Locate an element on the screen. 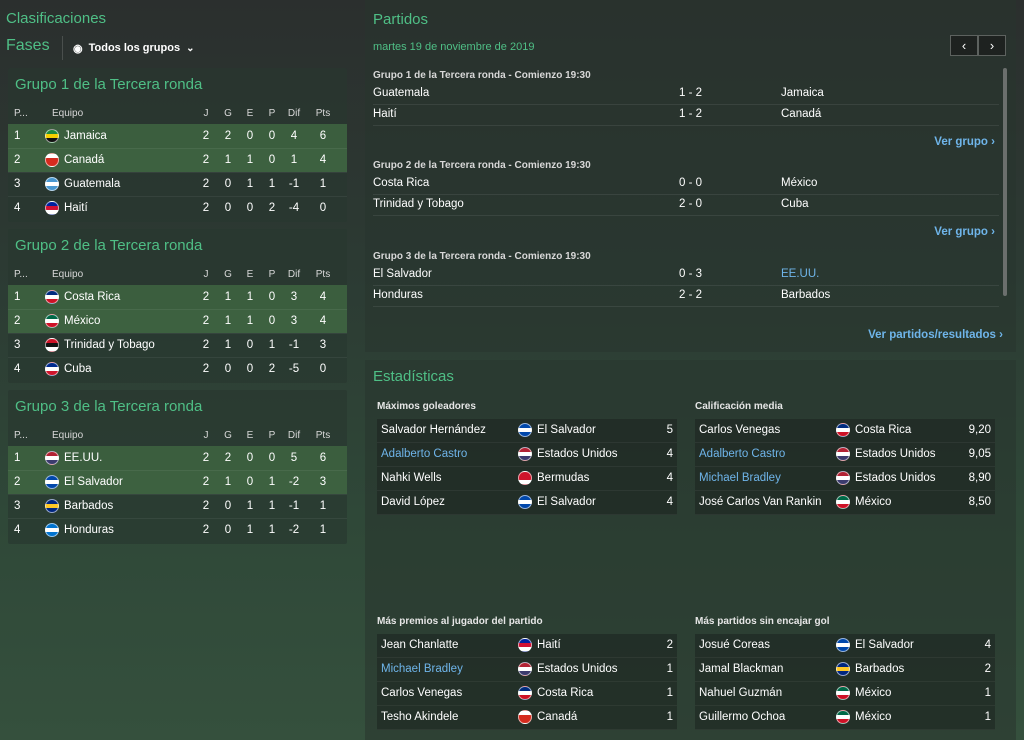 This screenshot has width=1024, height=740. stat-row: José Carlos Van Rankin México 8,50 is located at coordinates (845, 503).